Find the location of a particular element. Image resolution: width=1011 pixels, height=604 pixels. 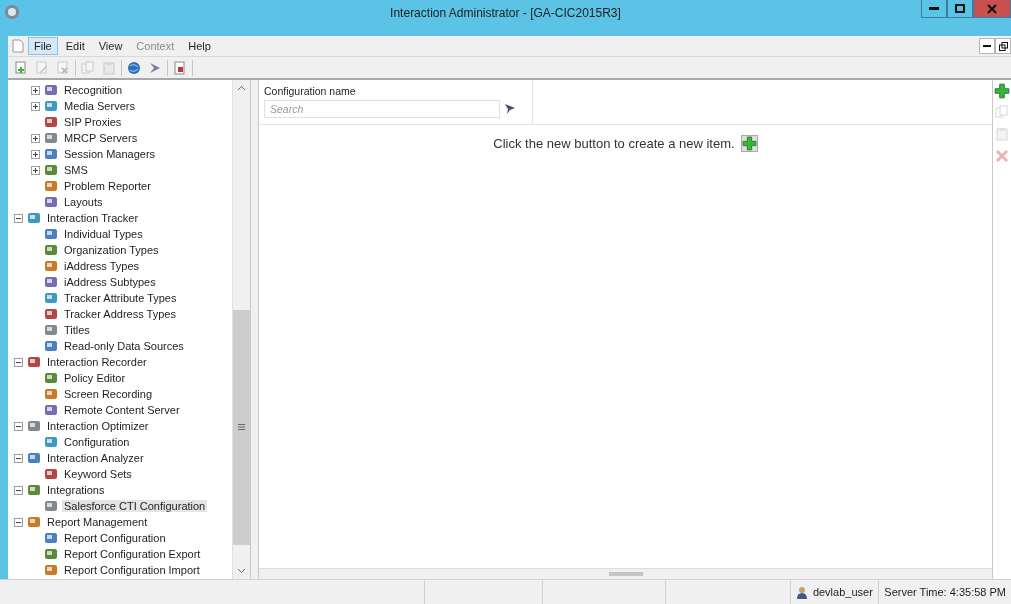

maximize-button is located at coordinates (960, 9).